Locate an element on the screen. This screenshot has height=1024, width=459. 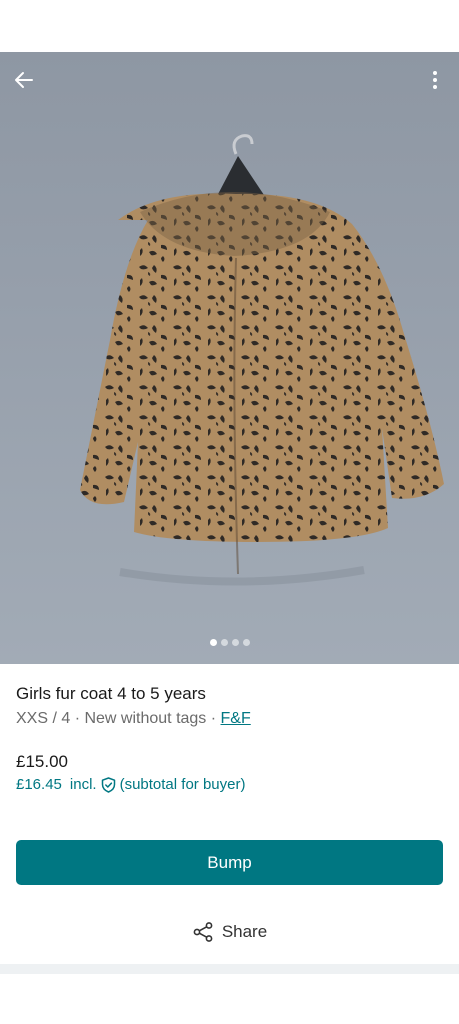
back-button is located at coordinates (24, 80).